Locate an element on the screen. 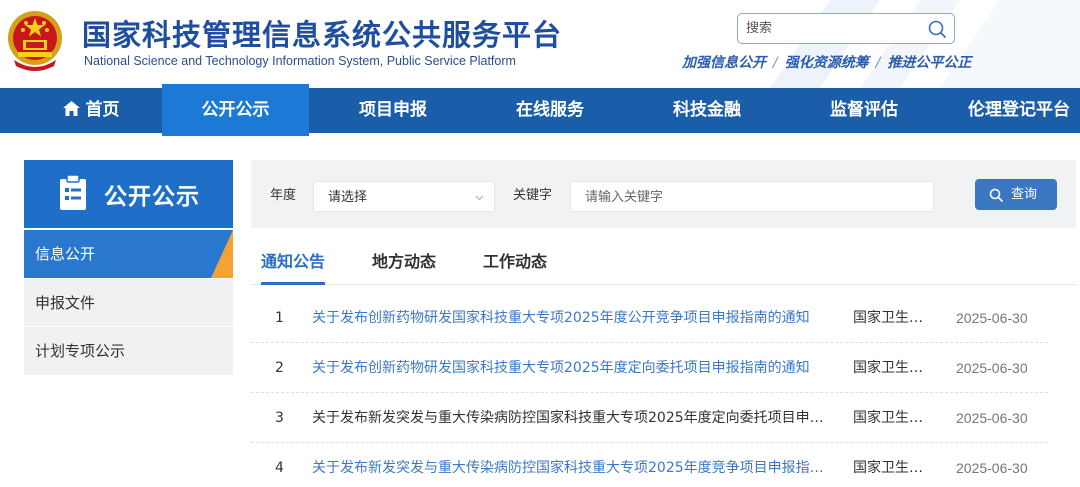 This screenshot has height=487, width=1080. main-nav: 首页 公开公示 项目申报 在线服务 科技金融 监督评估 伦理登记平台 is located at coordinates (540, 110).